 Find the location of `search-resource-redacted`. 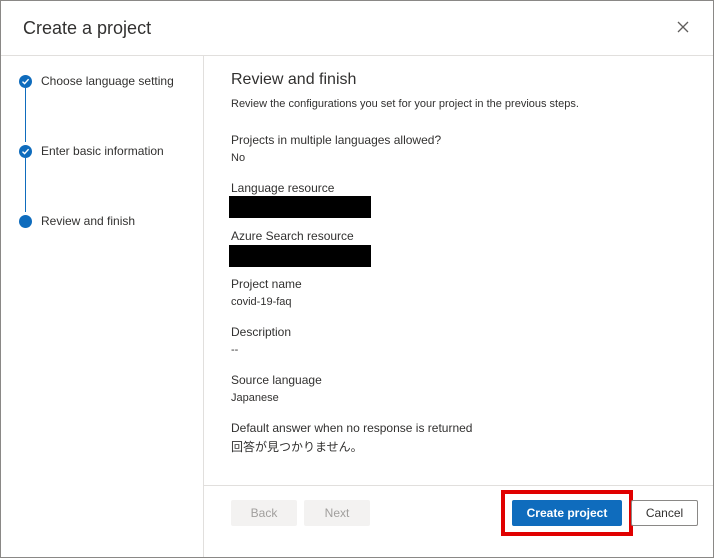

search-resource-redacted is located at coordinates (300, 256).